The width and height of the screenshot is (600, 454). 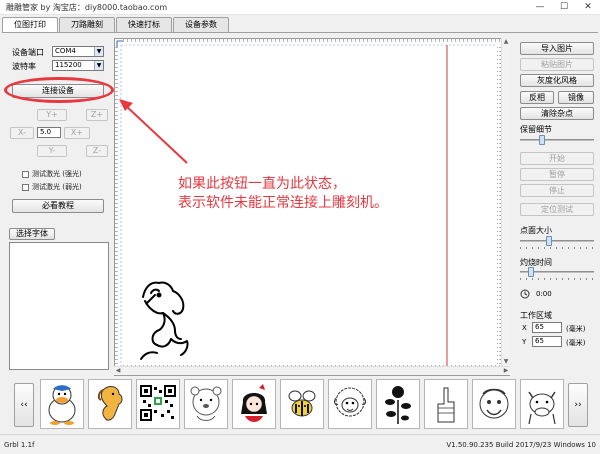 I want to click on gallery-item-flower, so click(x=398, y=404).